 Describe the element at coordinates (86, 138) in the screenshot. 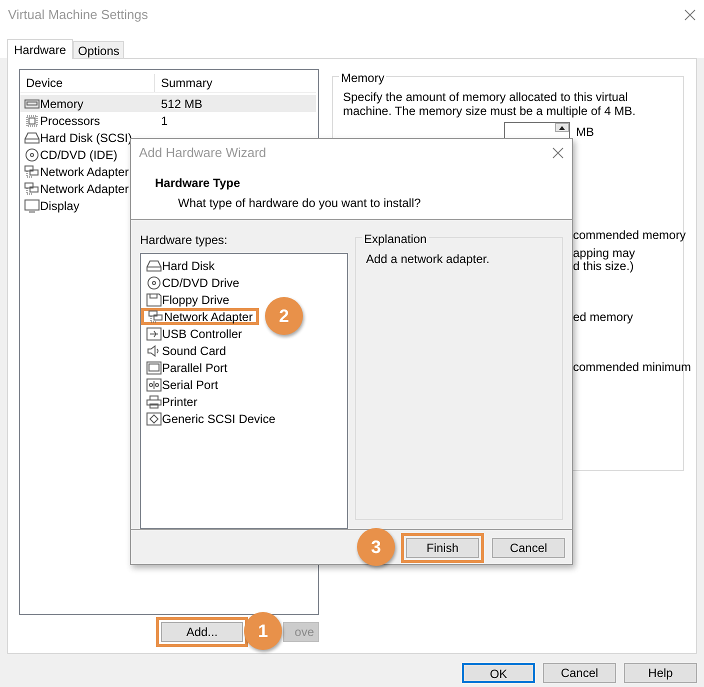

I see `device-name: Hard Disk (SCSI)` at that location.